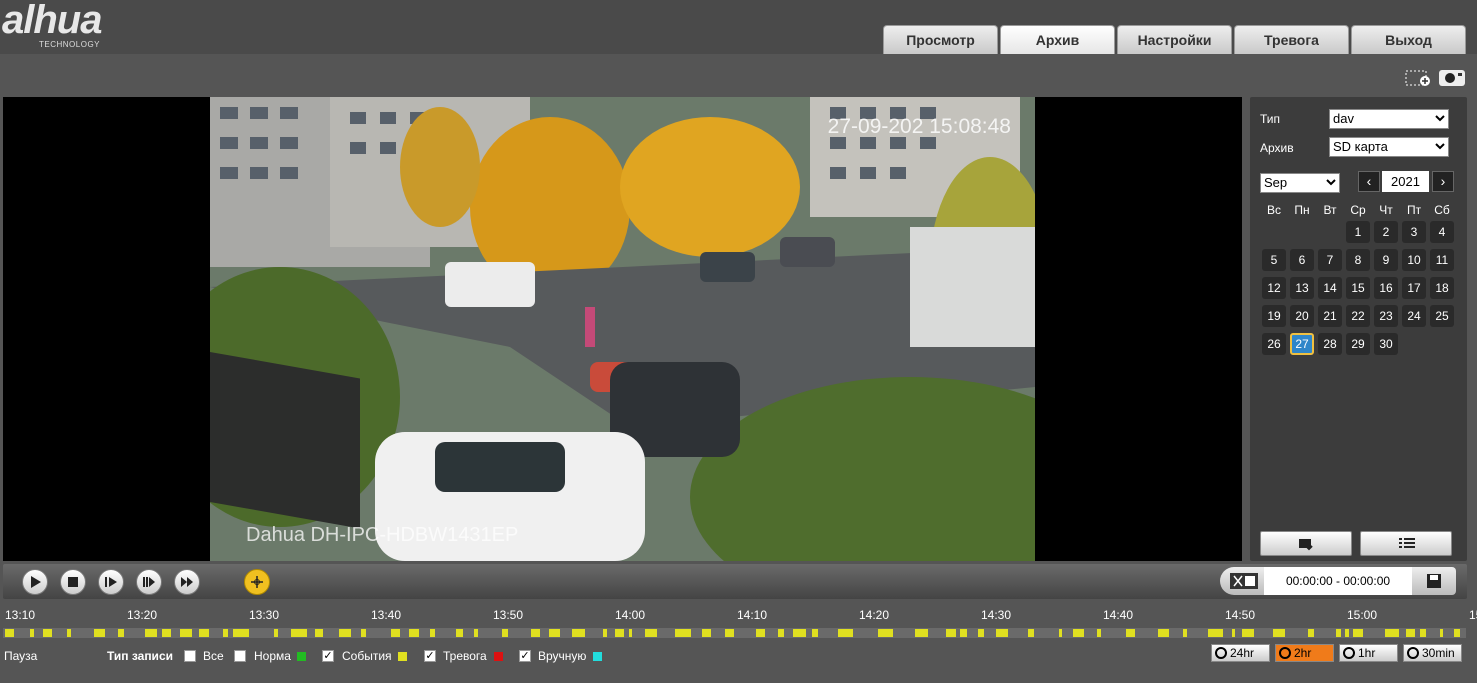 The width and height of the screenshot is (1477, 683). What do you see at coordinates (1343, 118) in the screenshot?
I see `type-select-value: dav` at bounding box center [1343, 118].